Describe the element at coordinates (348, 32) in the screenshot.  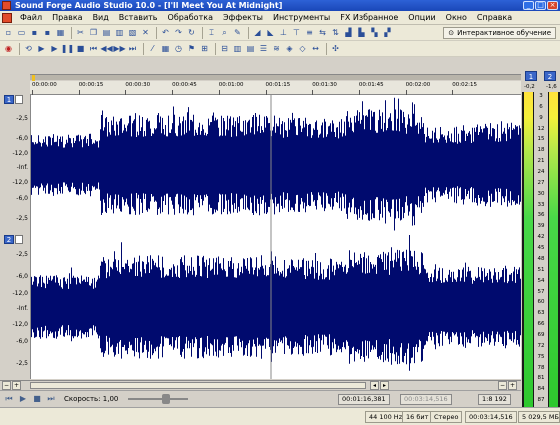
I see `eq-icon: ▟` at that location.